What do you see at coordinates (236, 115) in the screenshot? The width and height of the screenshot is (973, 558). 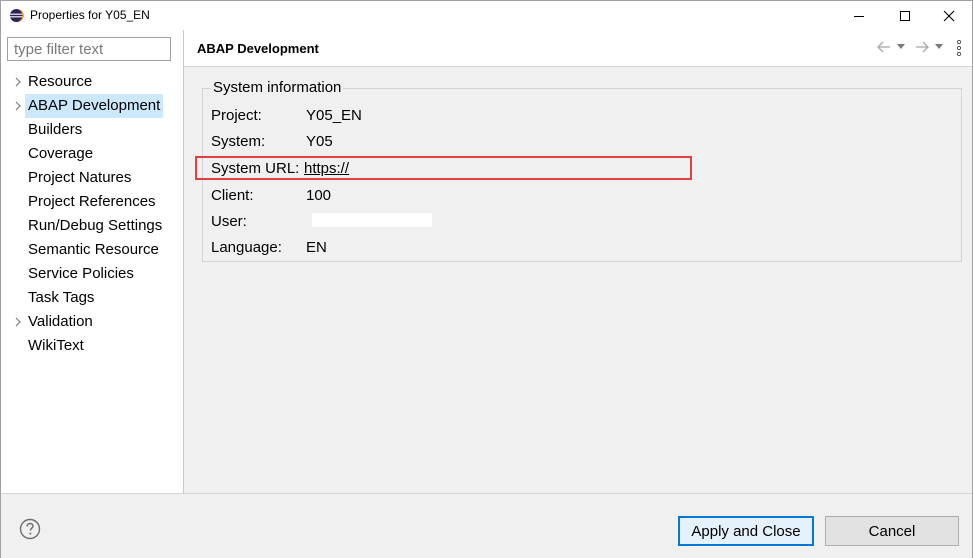 I see `field-label: Project:` at bounding box center [236, 115].